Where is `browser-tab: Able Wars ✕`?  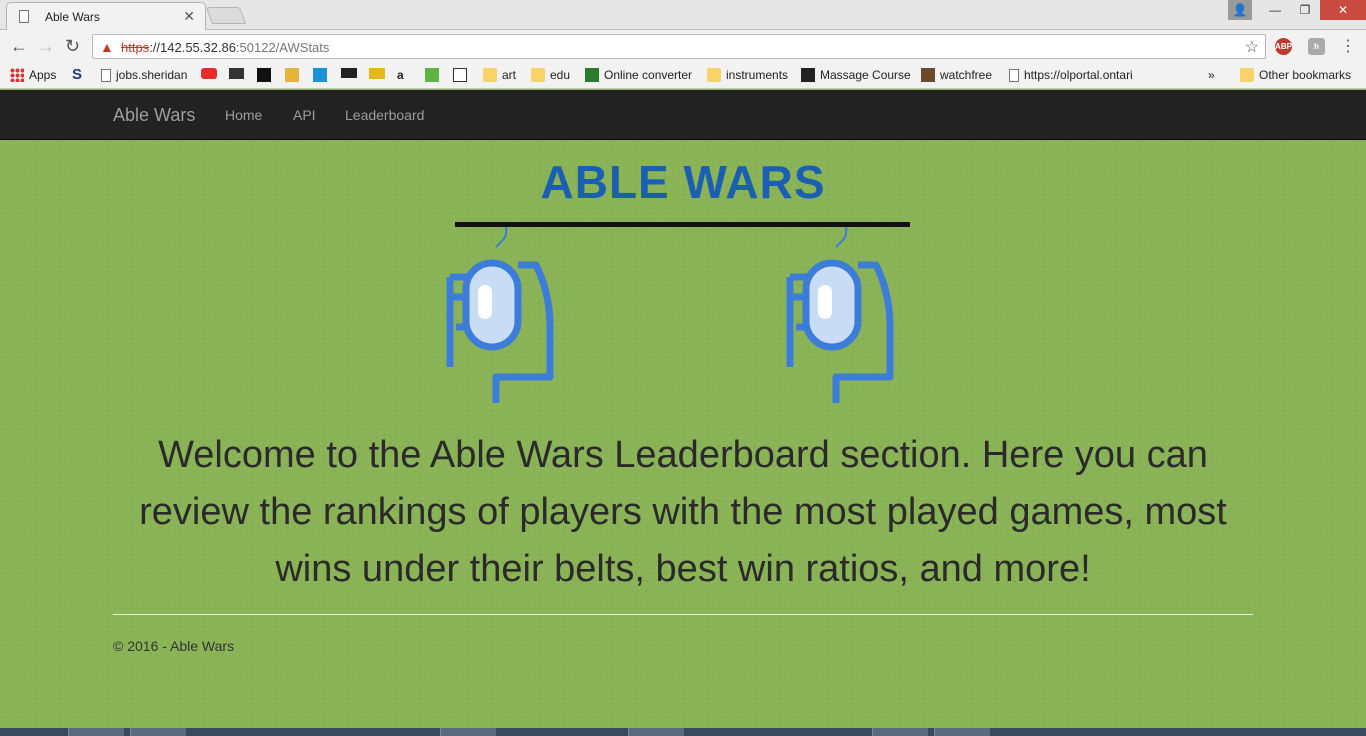
browser-tab: Able Wars ✕ is located at coordinates (106, 16).